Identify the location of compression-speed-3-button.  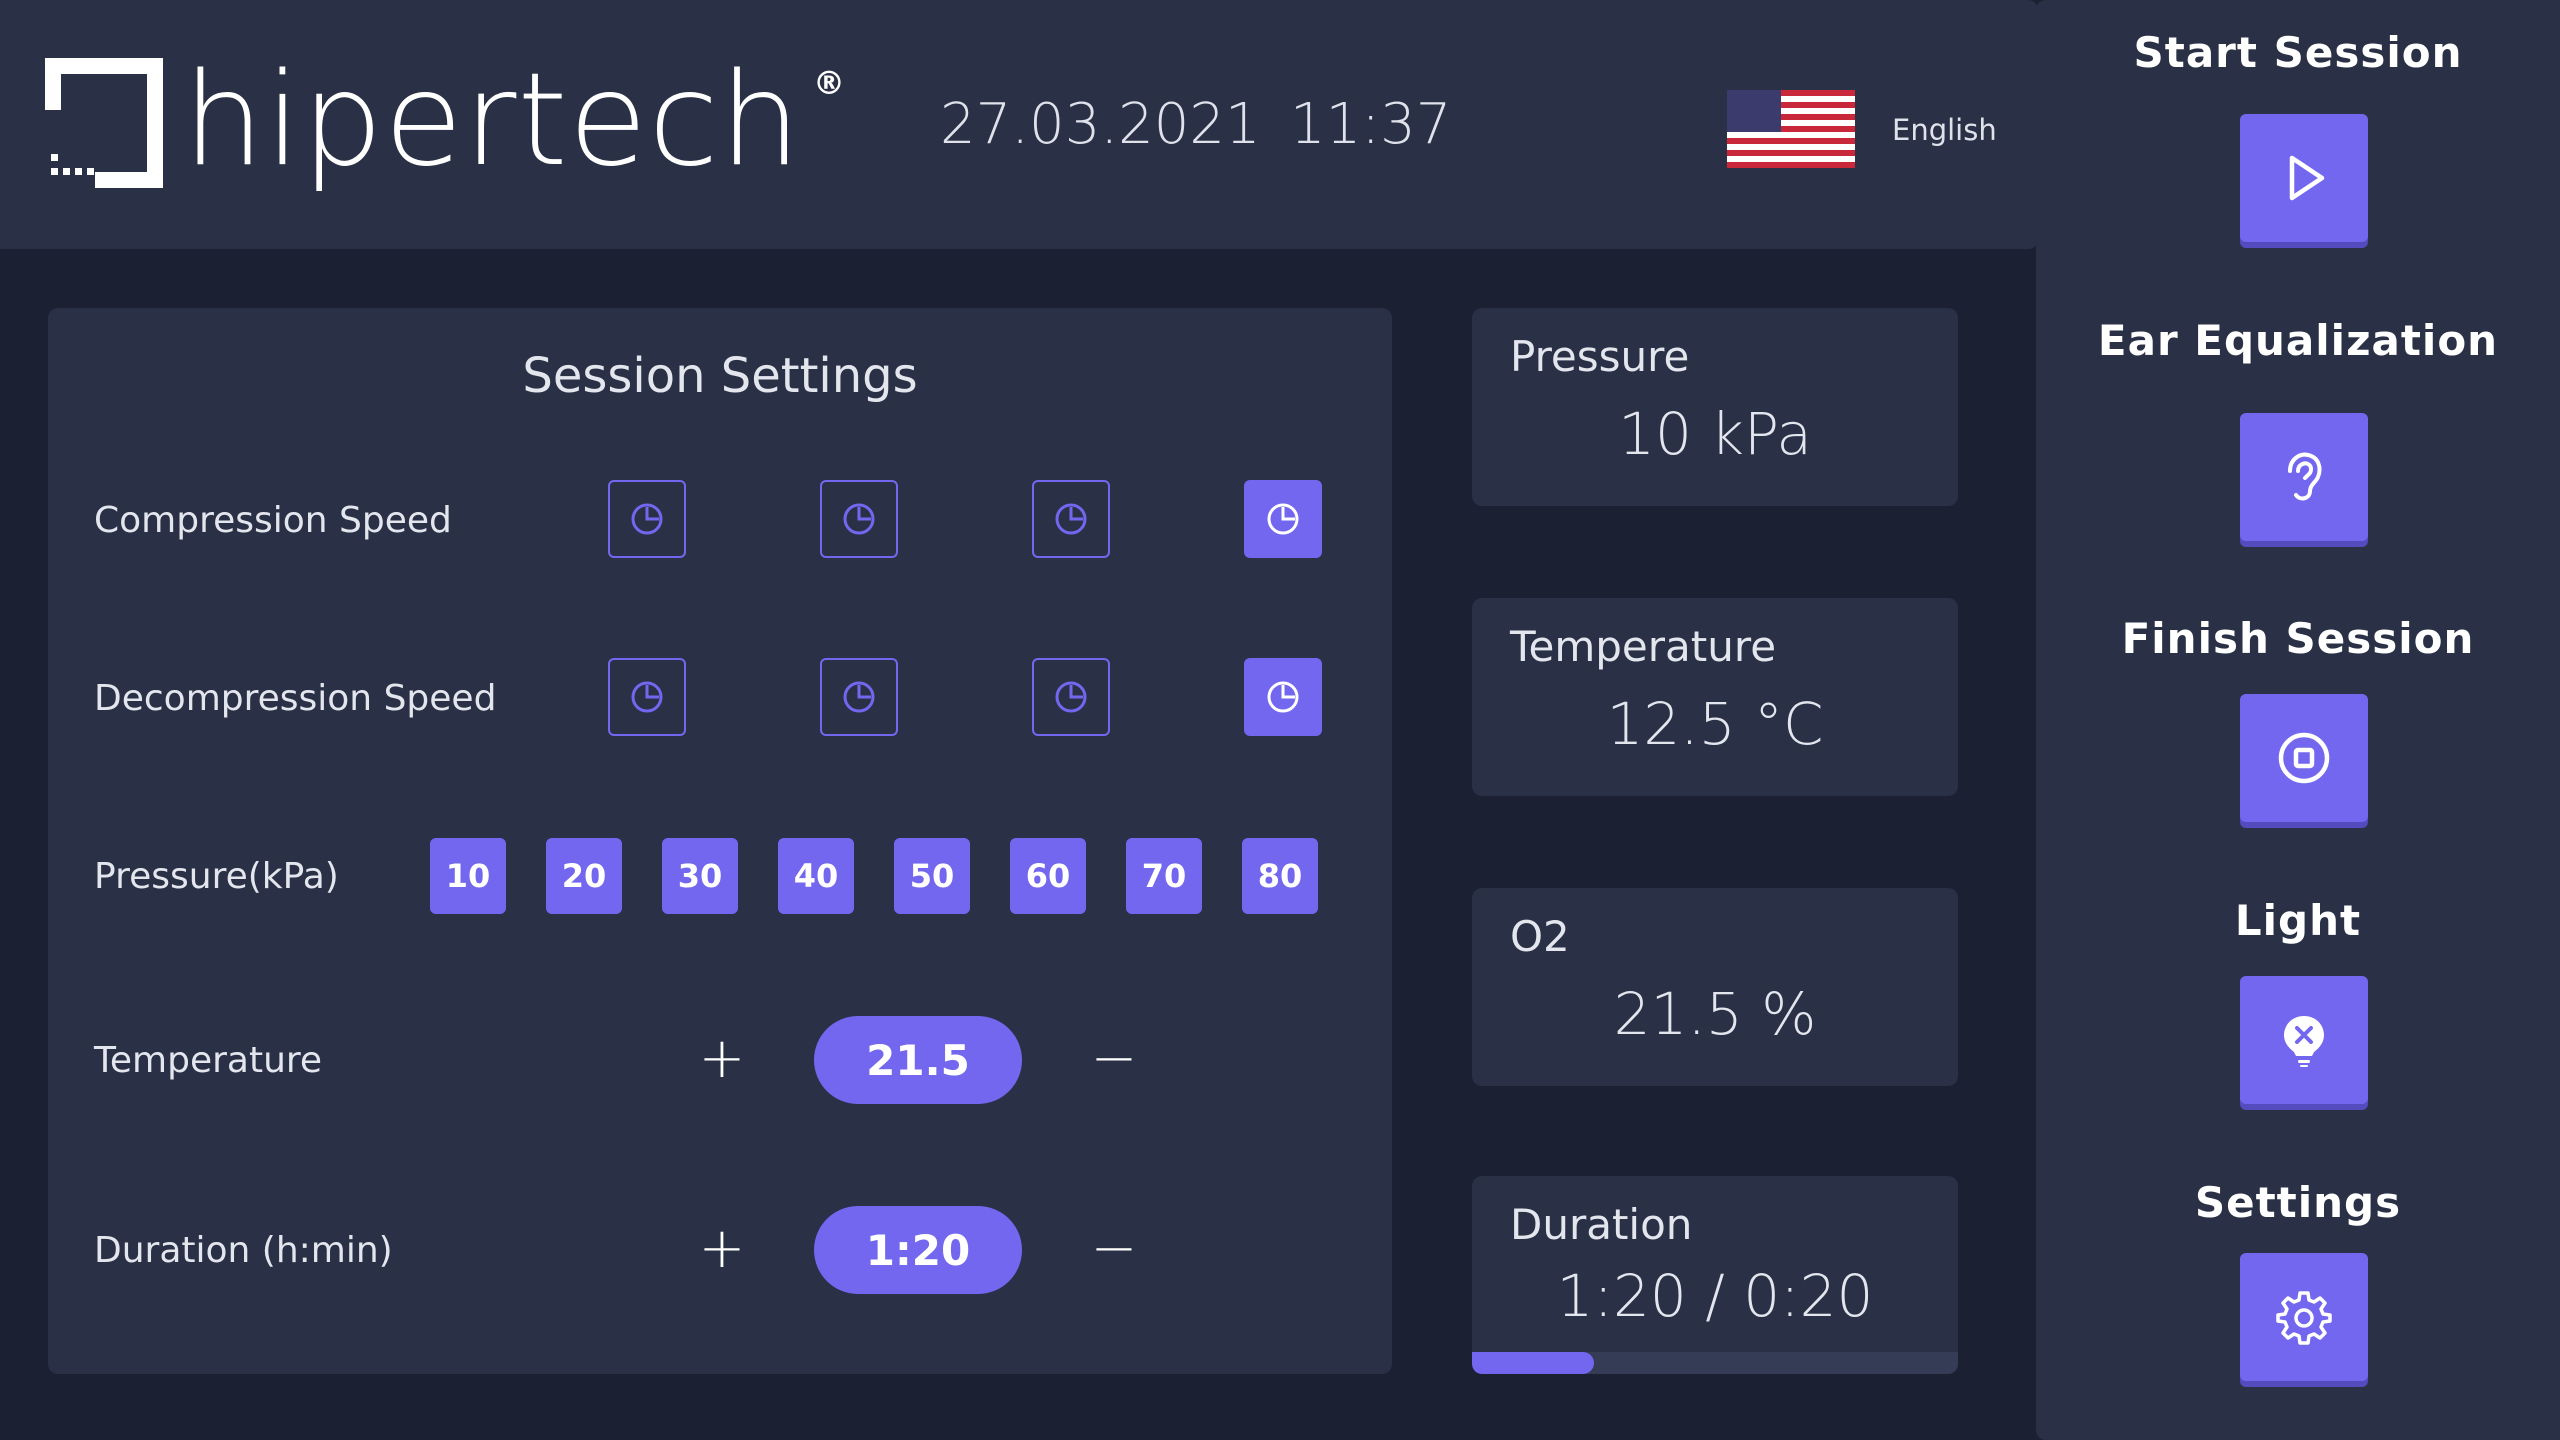
(1071, 519).